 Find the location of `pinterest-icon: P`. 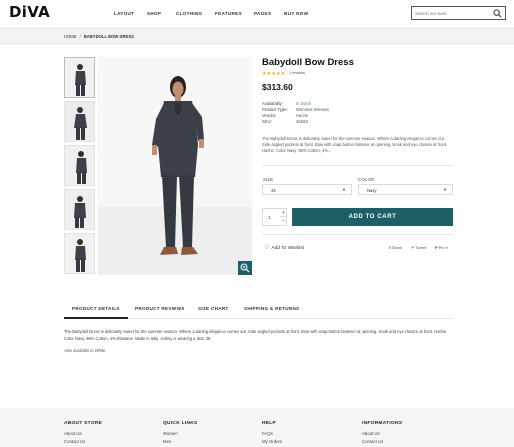

pinterest-icon: P is located at coordinates (436, 247).